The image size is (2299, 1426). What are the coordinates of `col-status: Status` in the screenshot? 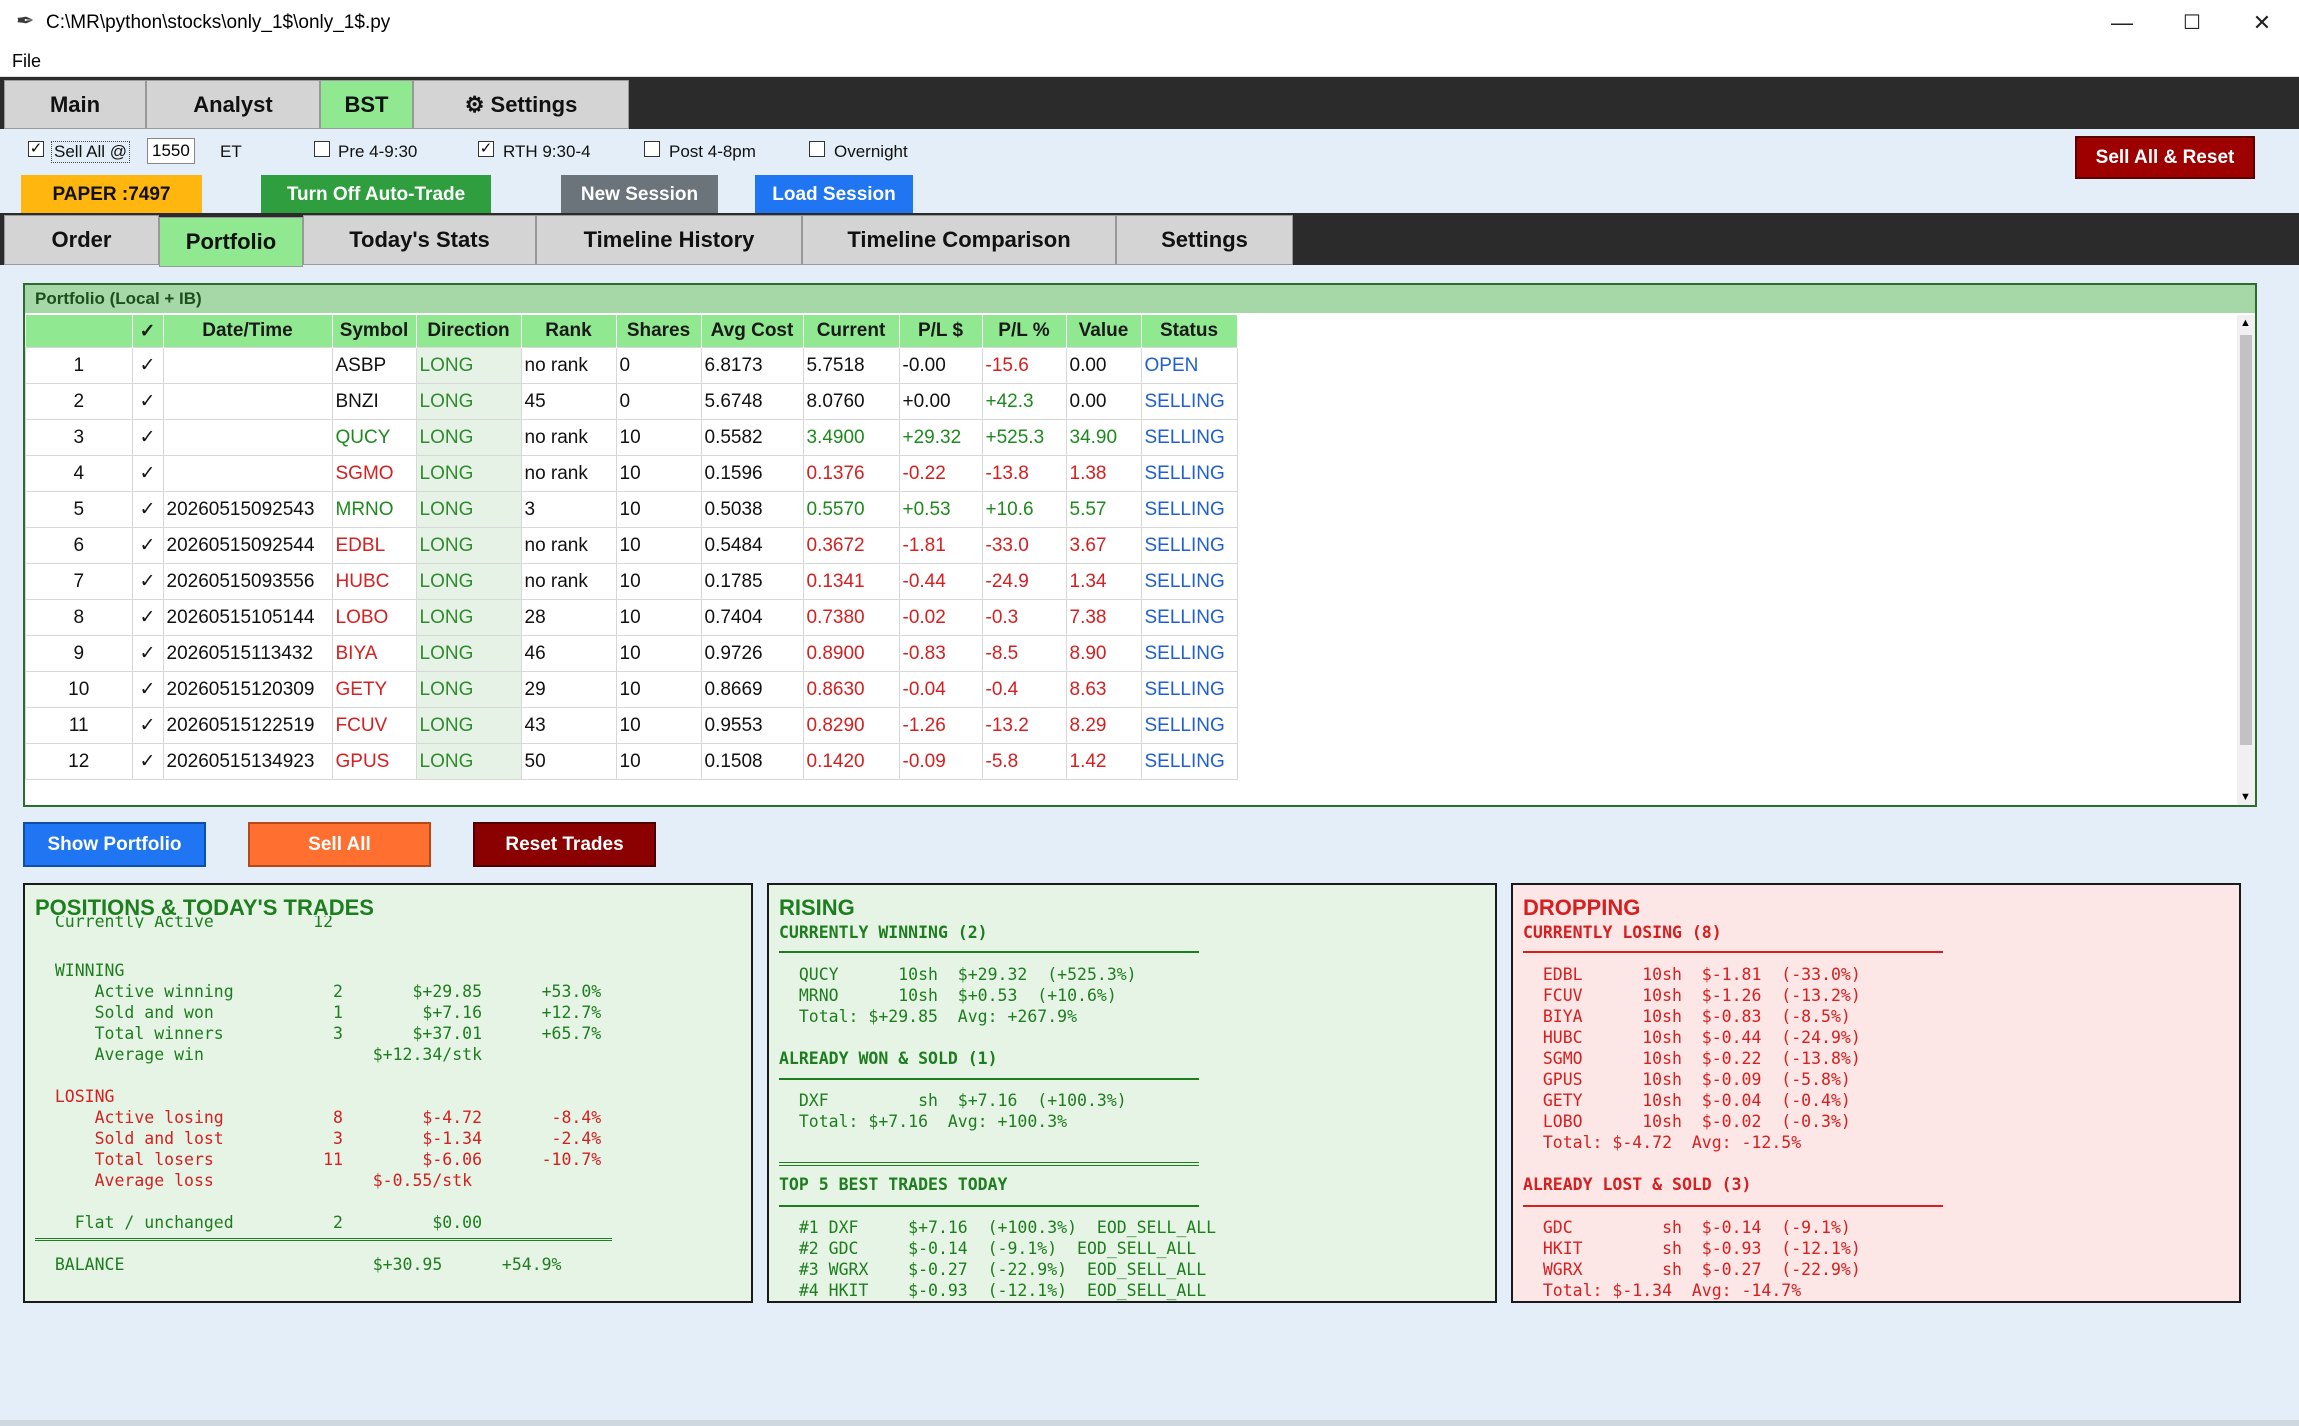 It's located at (1189, 331).